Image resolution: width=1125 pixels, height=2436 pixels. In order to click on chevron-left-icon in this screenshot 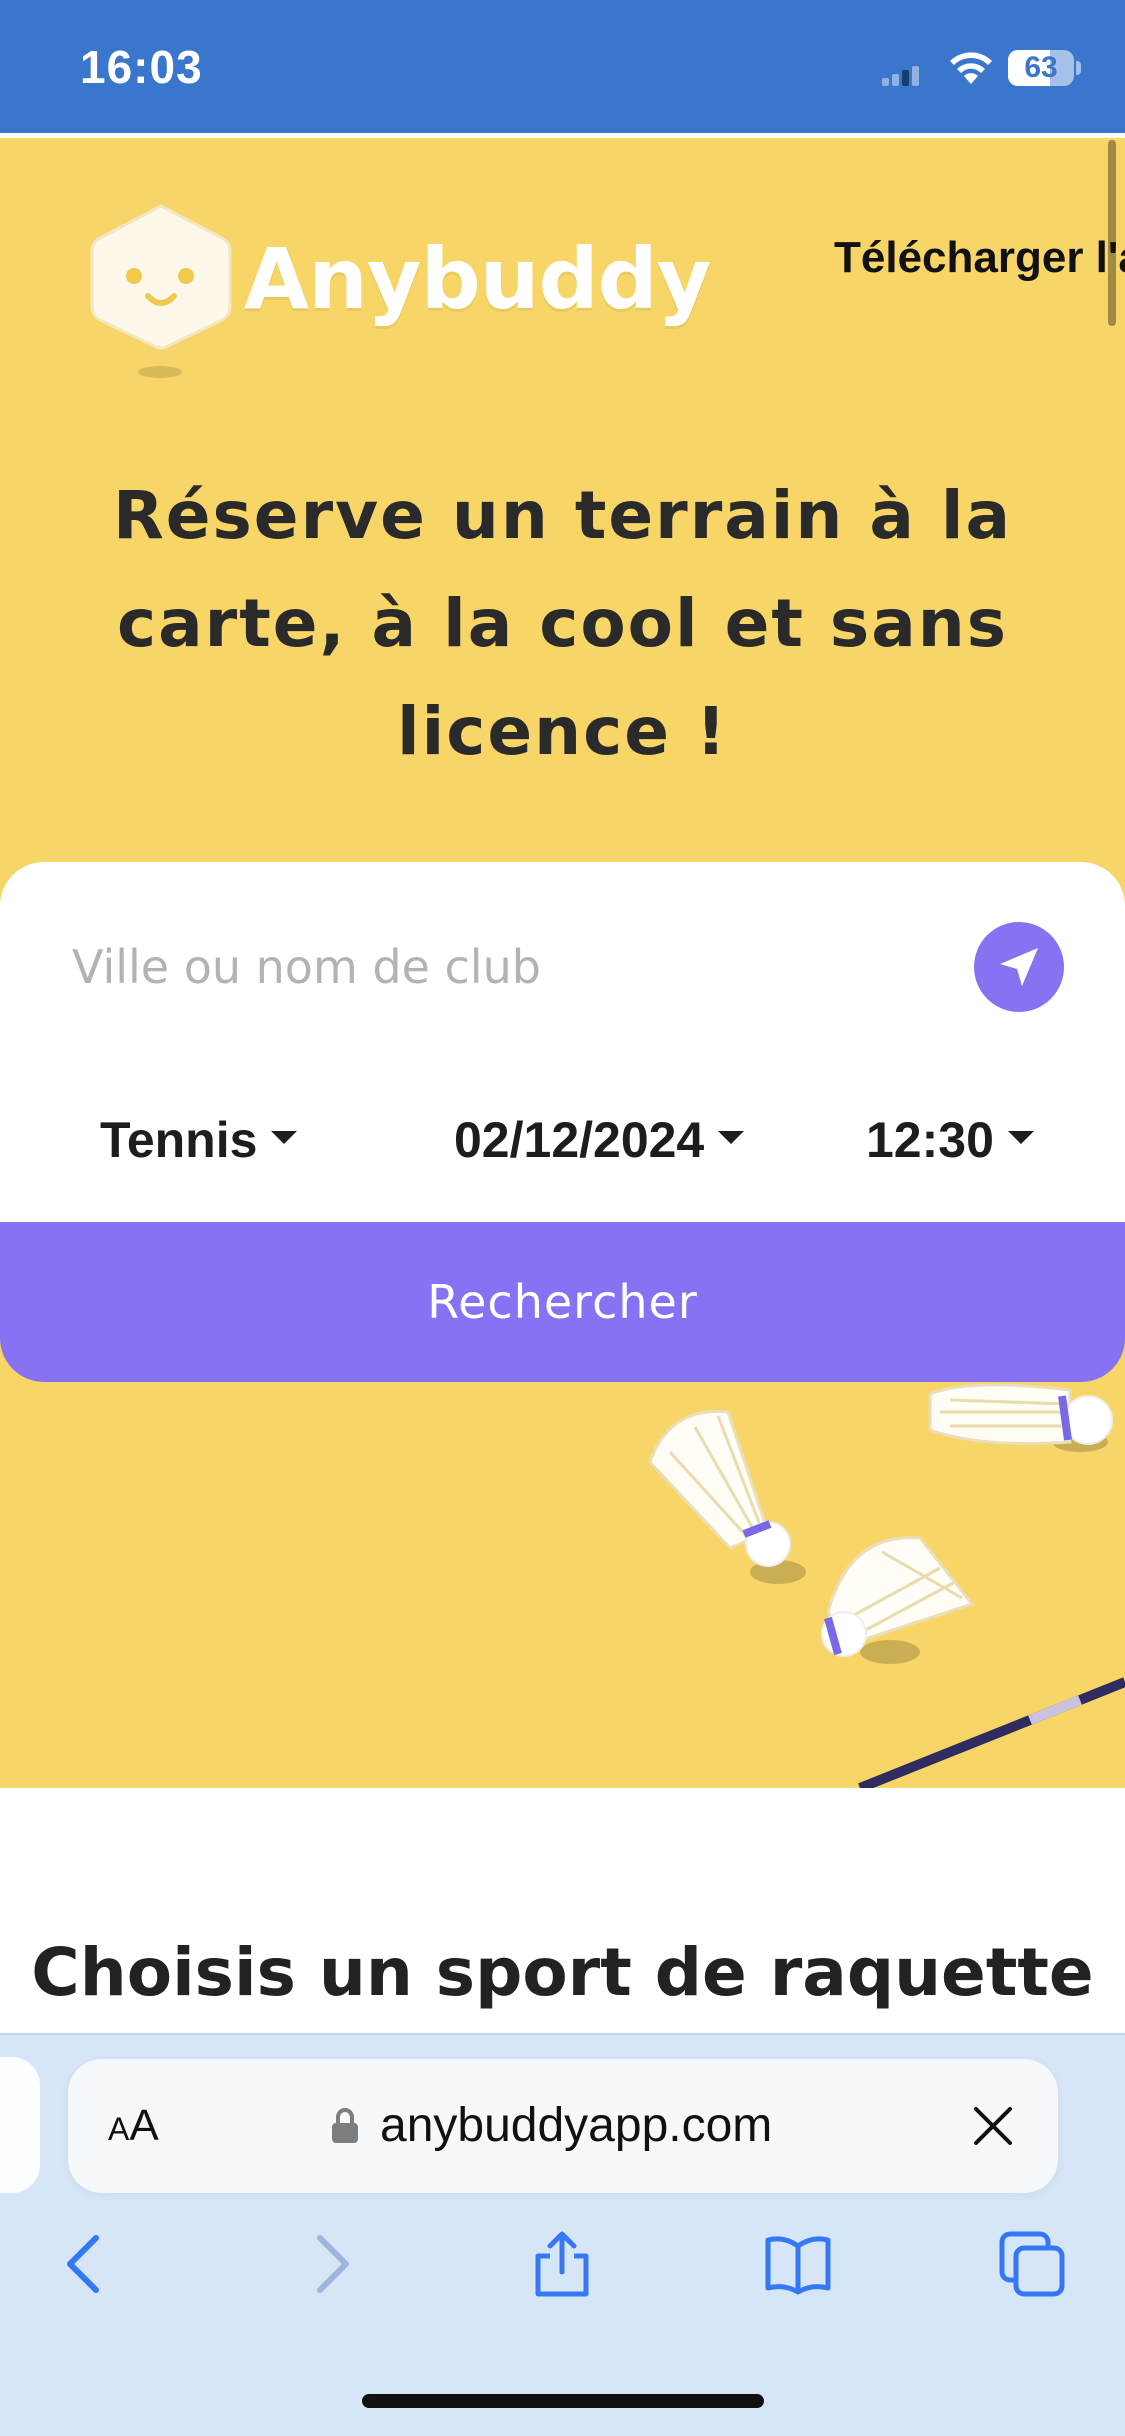, I will do `click(86, 2264)`.